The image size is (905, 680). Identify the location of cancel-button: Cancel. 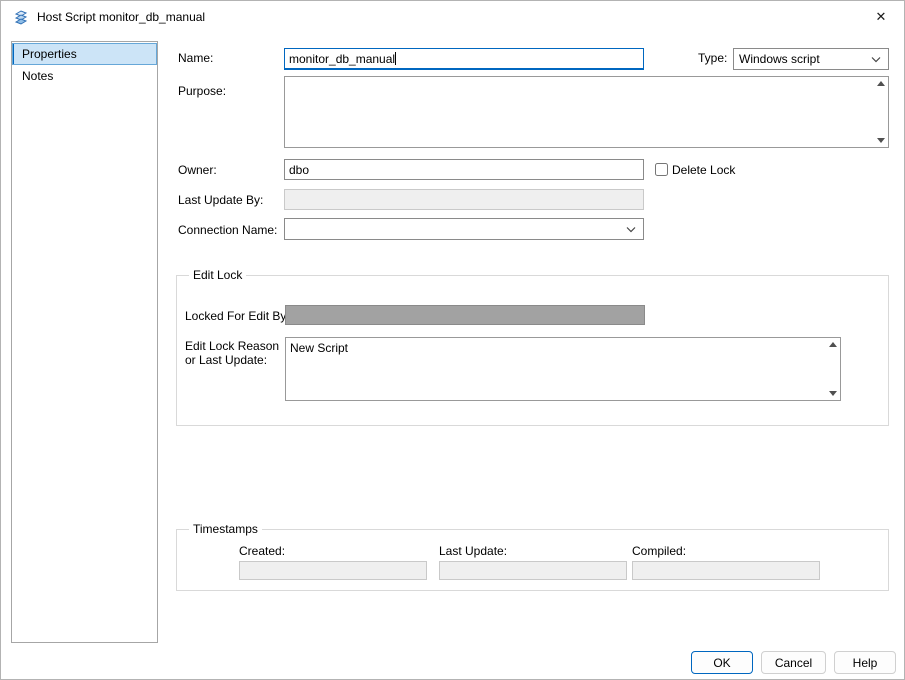
(793, 662).